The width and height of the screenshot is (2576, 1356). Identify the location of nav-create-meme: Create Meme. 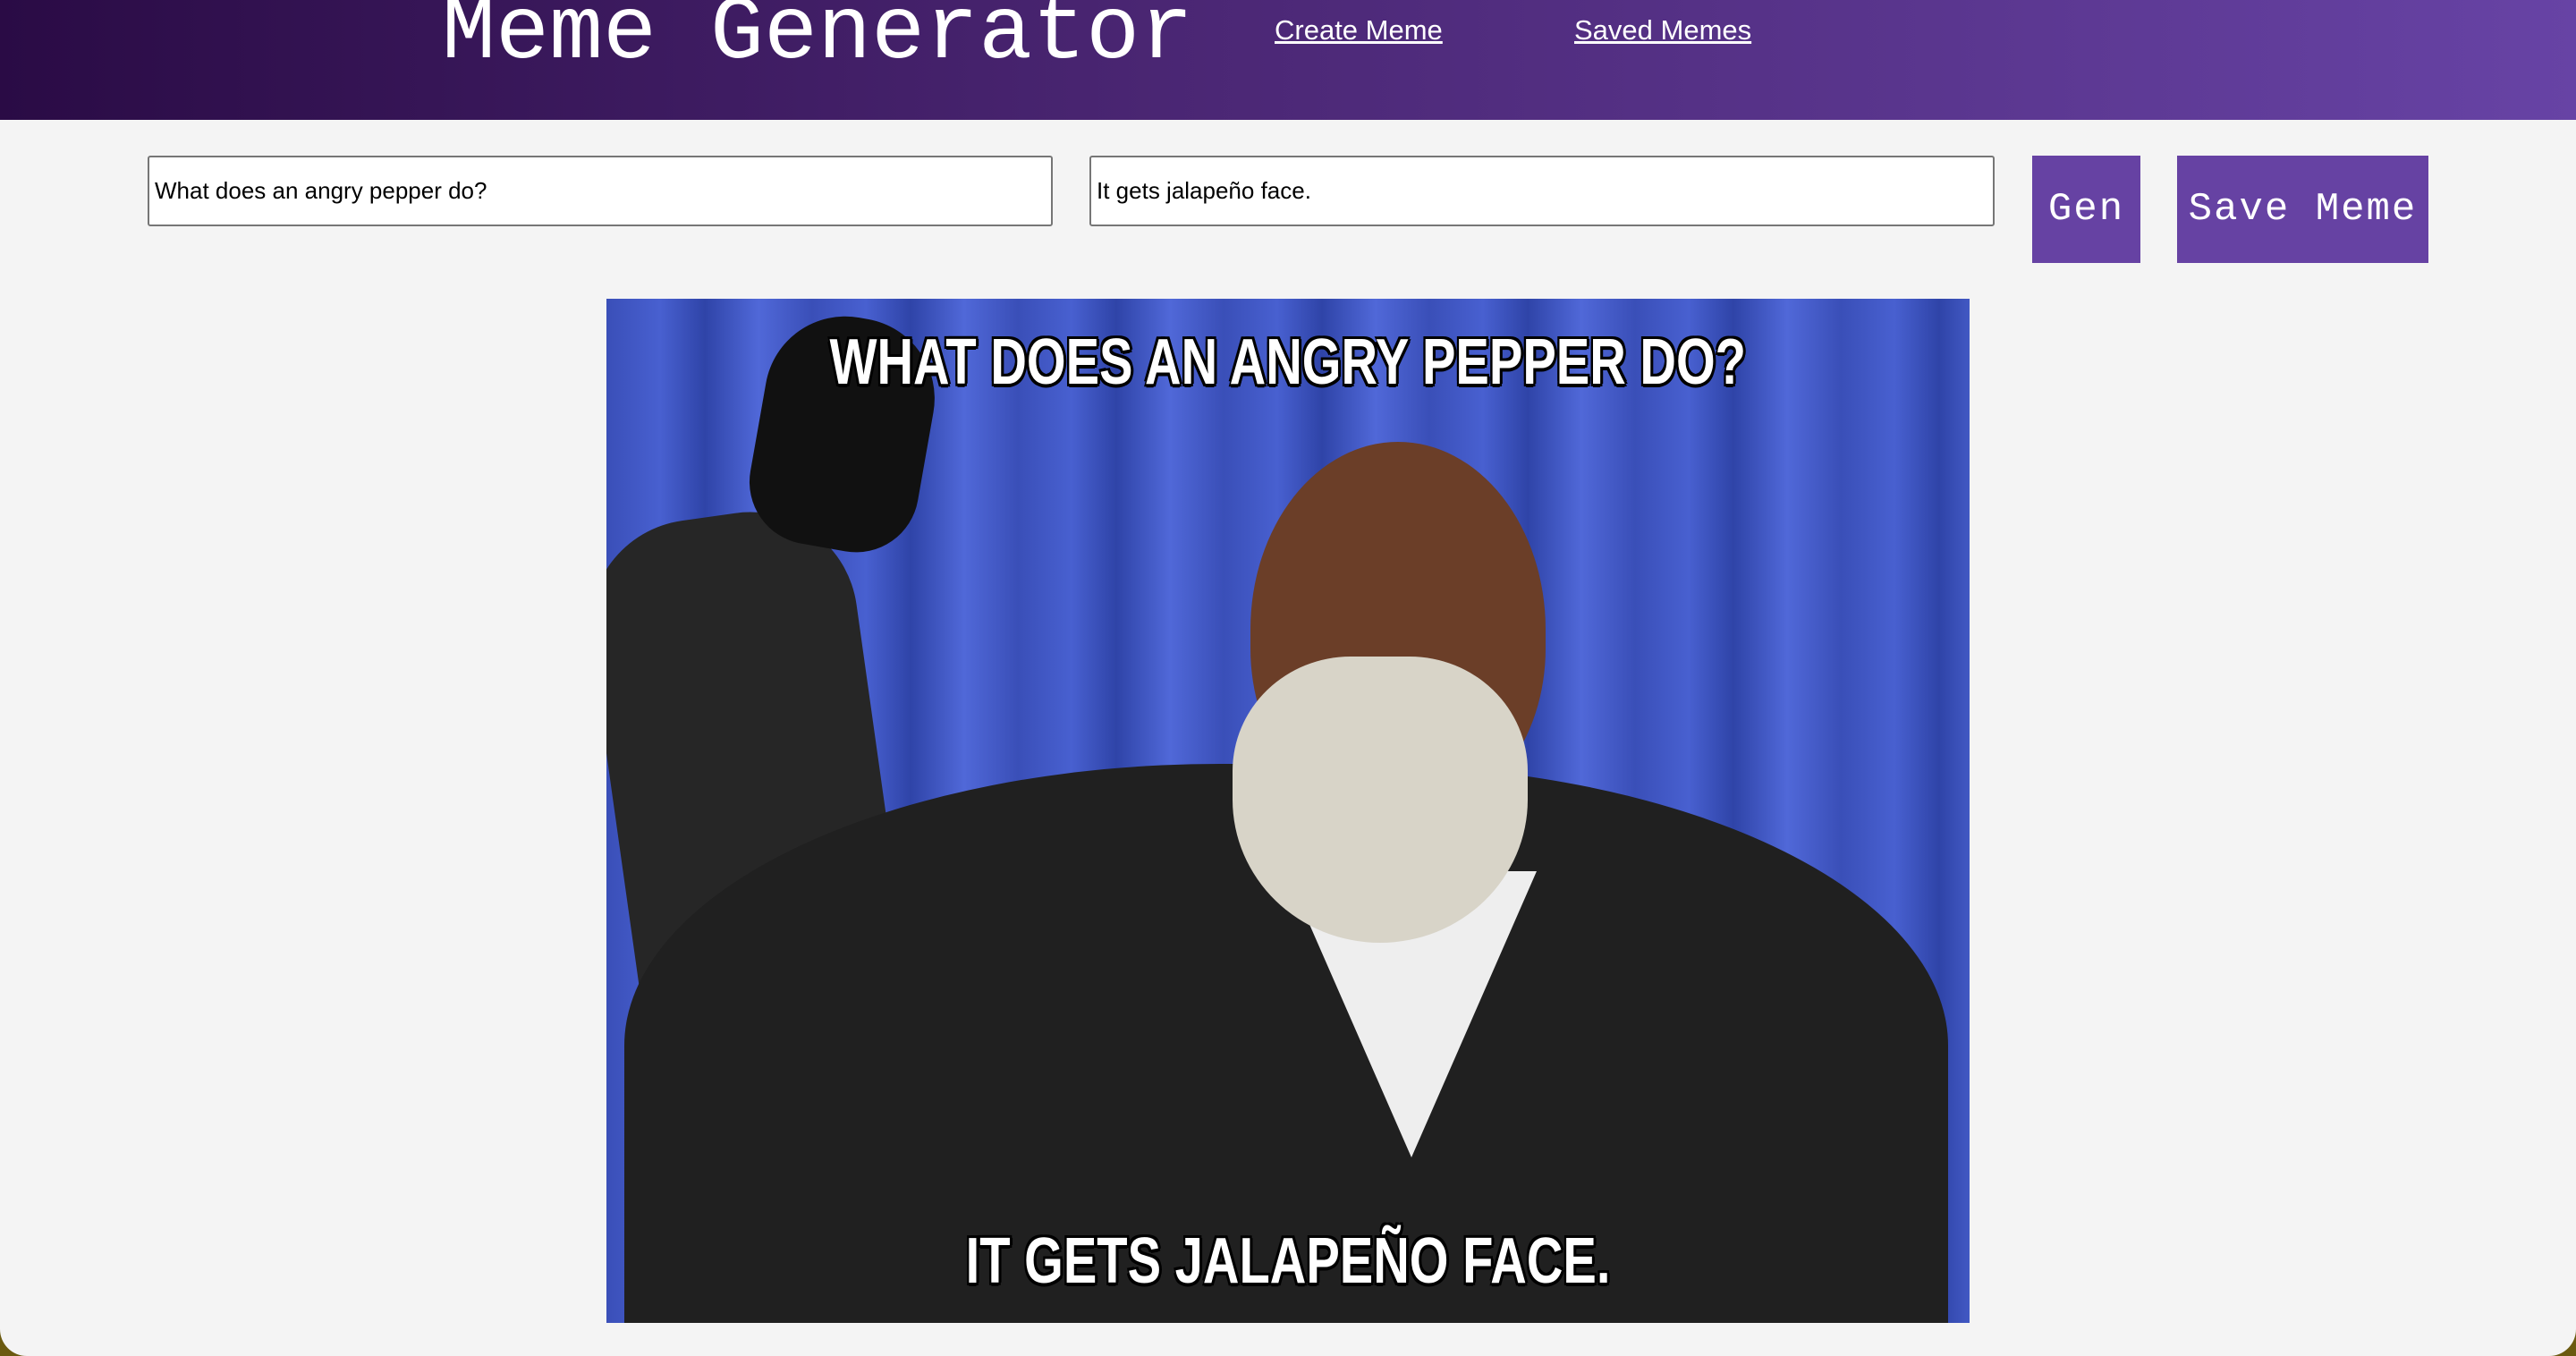
(1359, 31).